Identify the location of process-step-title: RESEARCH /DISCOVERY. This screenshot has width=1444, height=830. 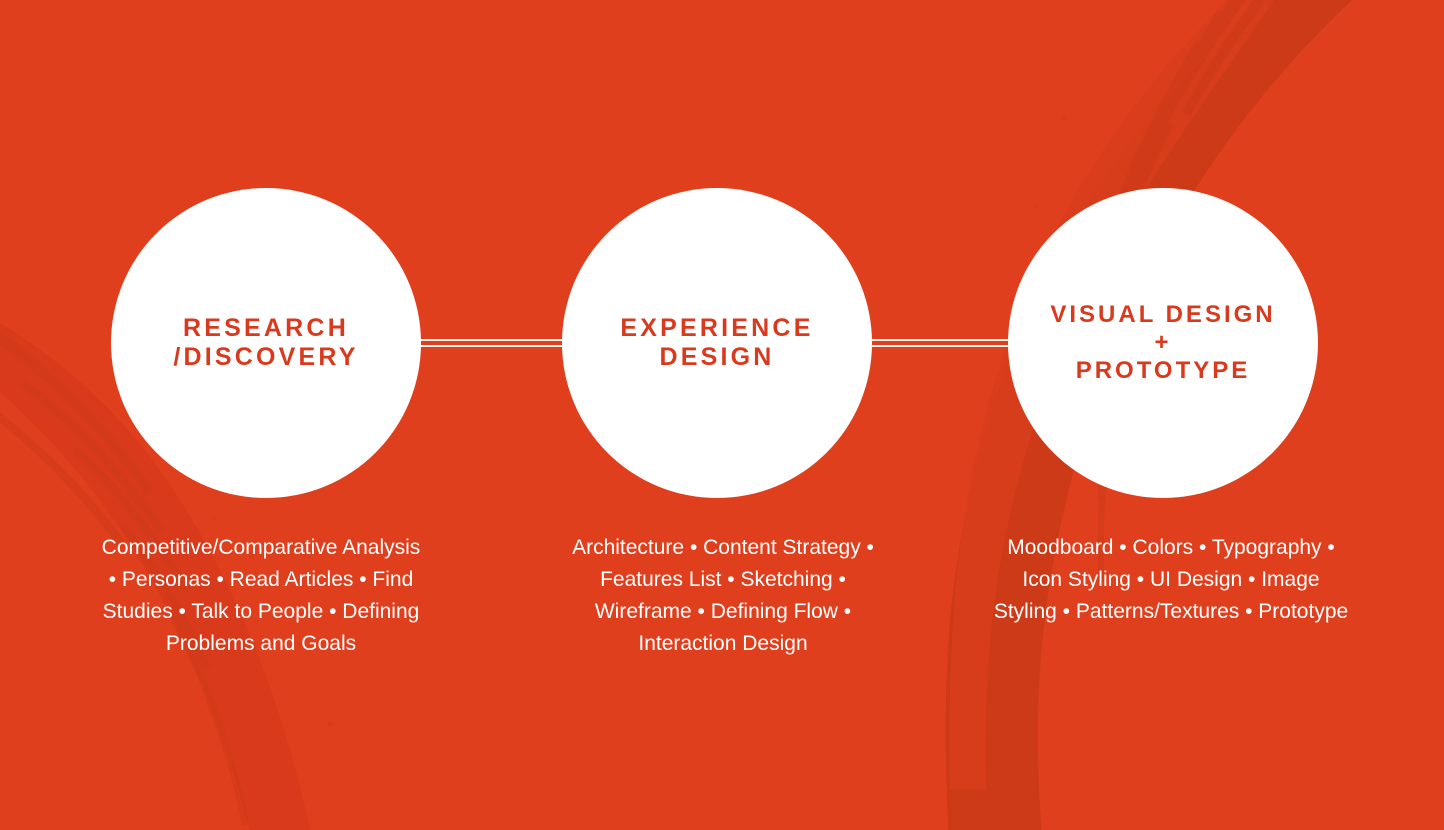
(266, 342).